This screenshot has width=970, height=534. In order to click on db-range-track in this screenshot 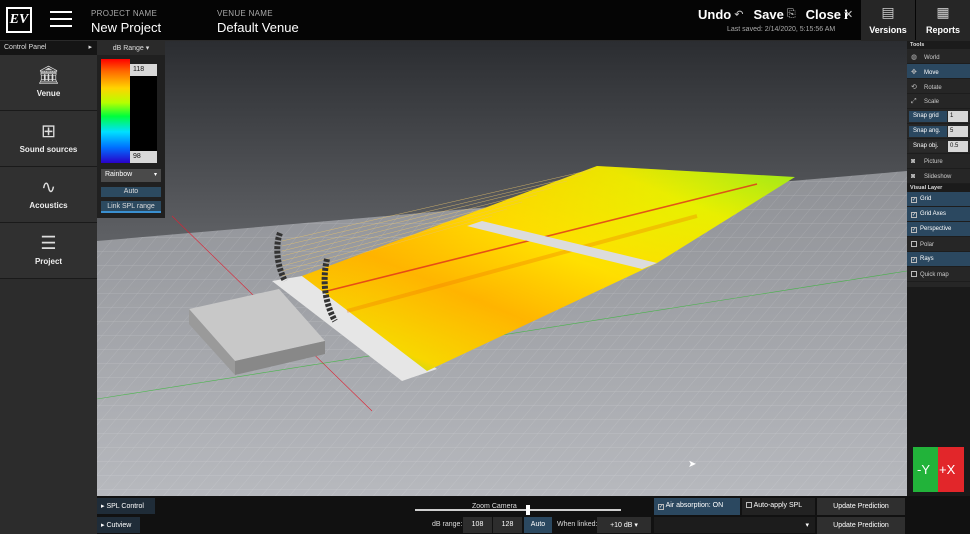, I will do `click(143, 113)`.